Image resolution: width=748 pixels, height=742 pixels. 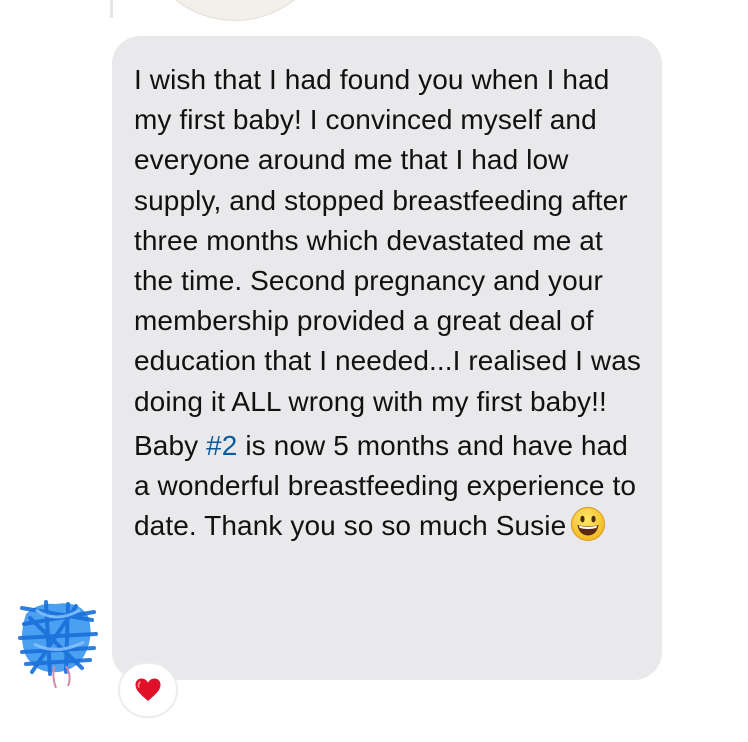 I want to click on grinning-face-icon, so click(x=588, y=524).